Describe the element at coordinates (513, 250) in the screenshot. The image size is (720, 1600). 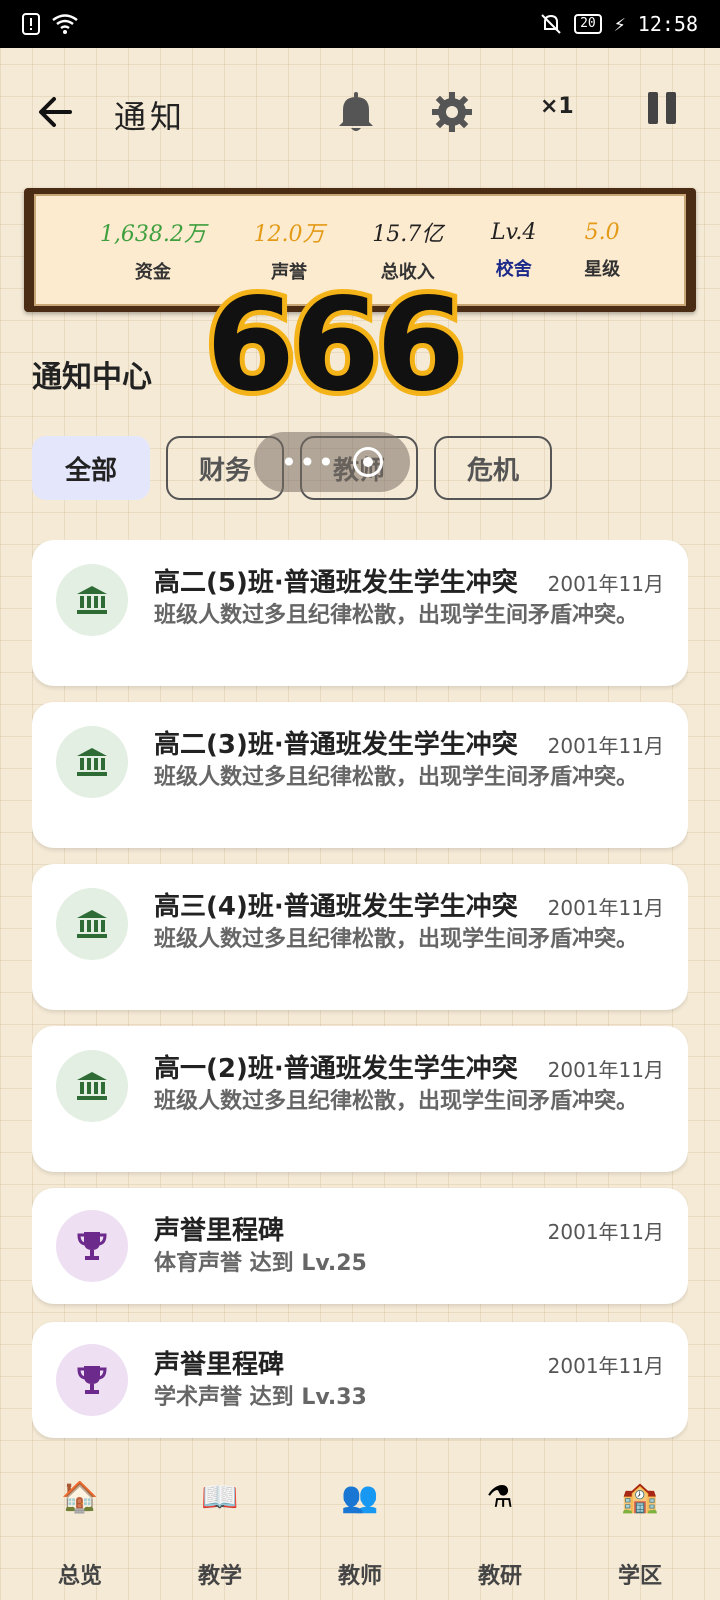
I see `stat-item: Lv.4 校舍` at that location.